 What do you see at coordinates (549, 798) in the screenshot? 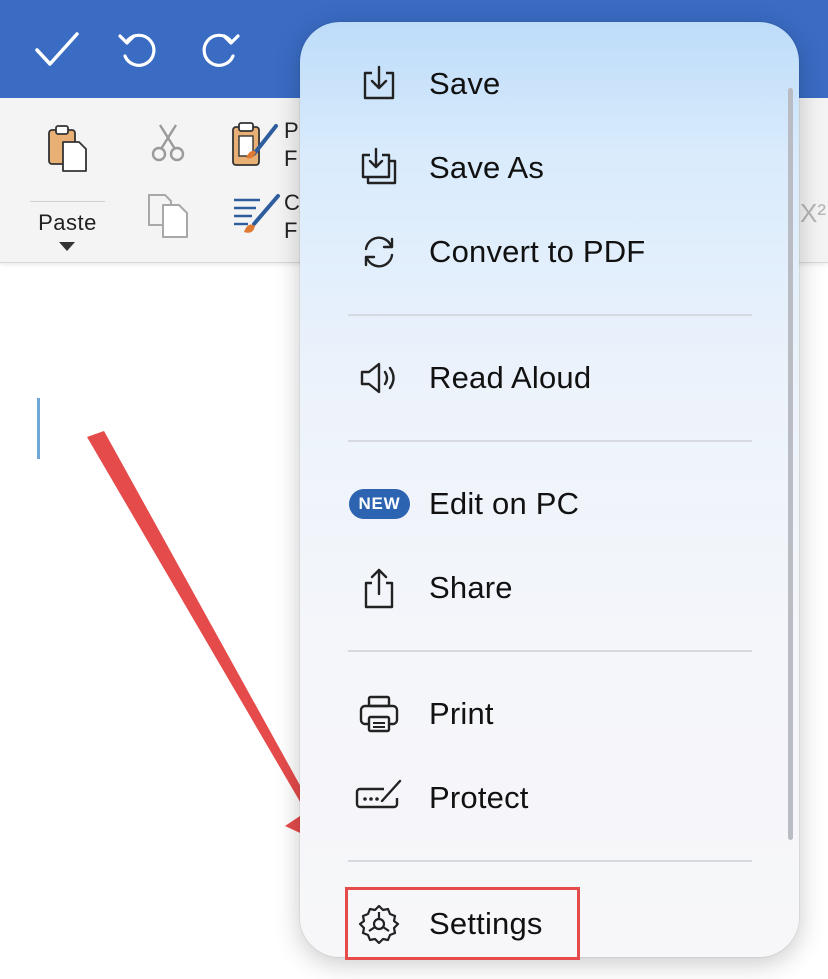
I see `menu-item-protect: Protect` at bounding box center [549, 798].